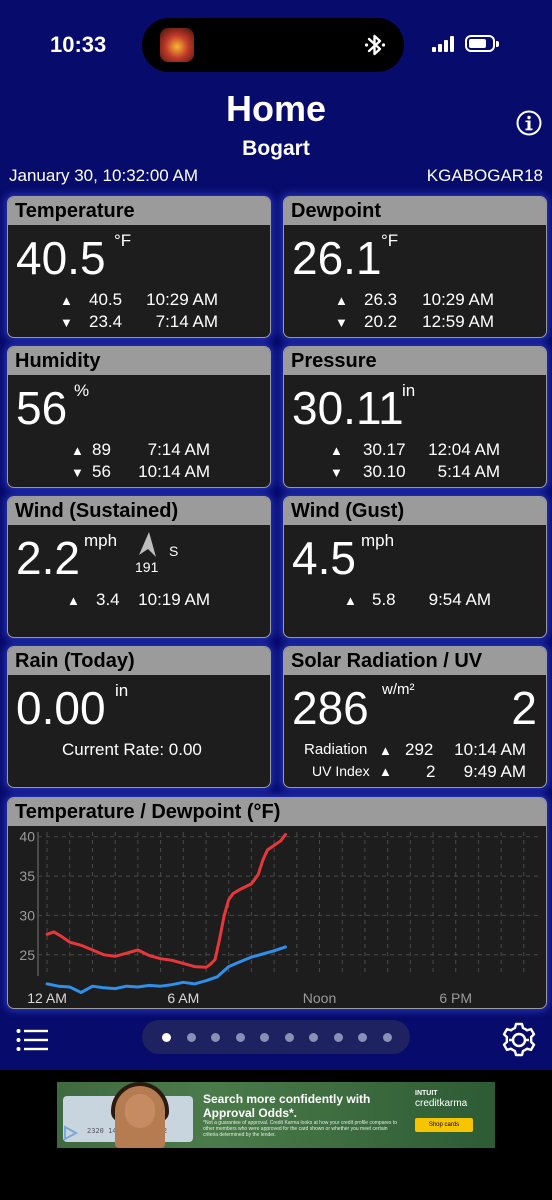  Describe the element at coordinates (336, 749) in the screenshot. I see `radiation-label: Radiation` at that location.